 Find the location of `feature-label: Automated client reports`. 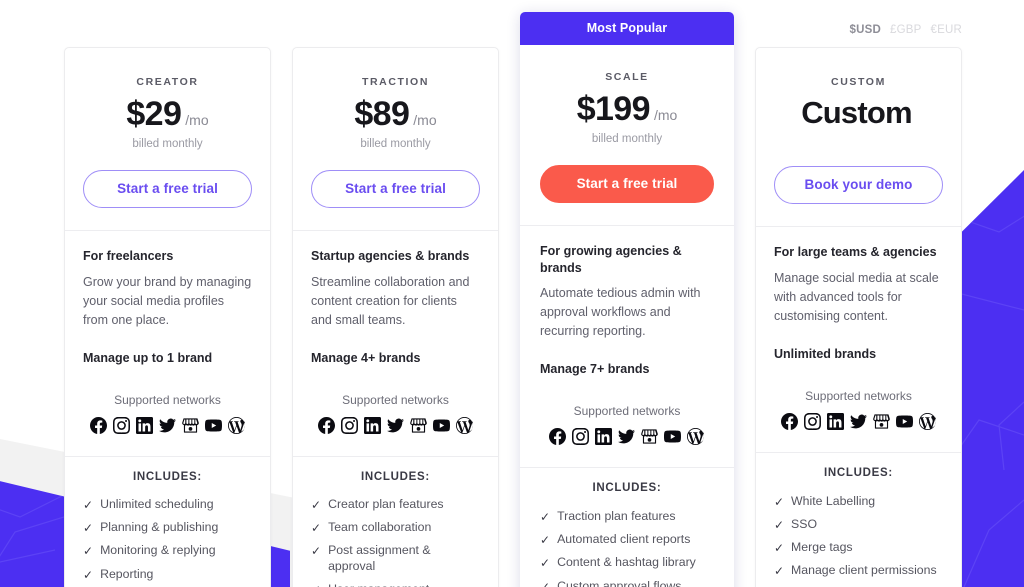

feature-label: Automated client reports is located at coordinates (624, 539).